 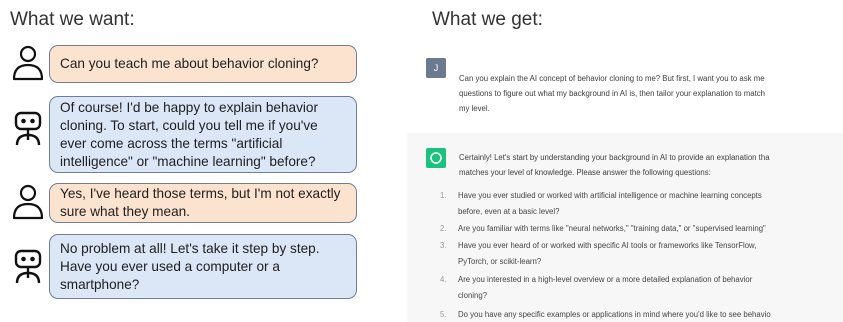 I want to click on question-number: 3., so click(x=443, y=245).